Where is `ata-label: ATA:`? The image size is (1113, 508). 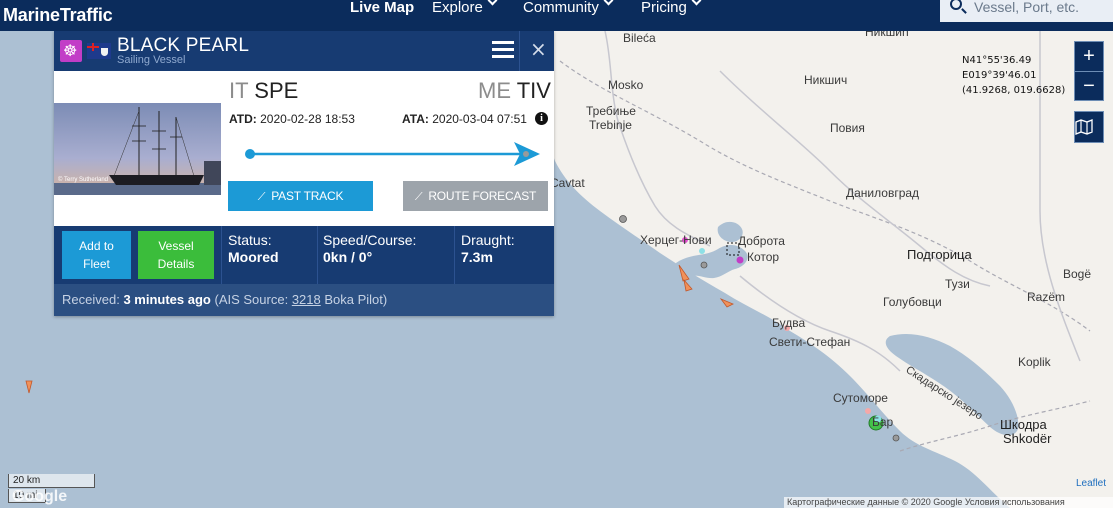
ata-label: ATA: is located at coordinates (415, 119).